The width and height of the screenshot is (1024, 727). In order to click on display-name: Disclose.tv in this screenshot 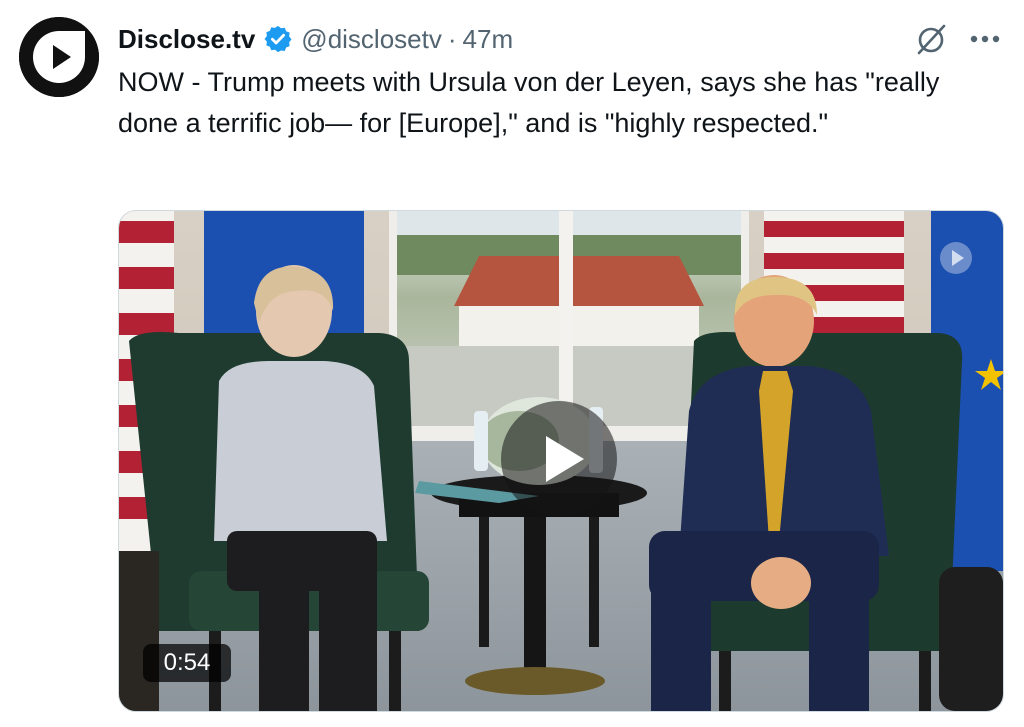, I will do `click(186, 39)`.